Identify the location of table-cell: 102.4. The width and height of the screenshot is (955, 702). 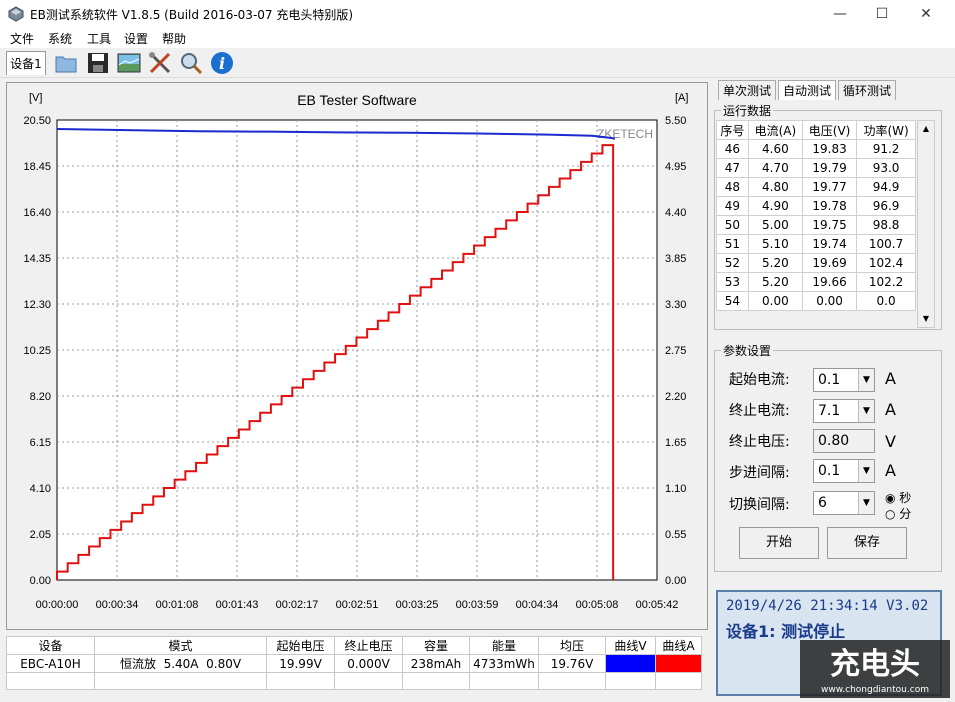
(886, 263).